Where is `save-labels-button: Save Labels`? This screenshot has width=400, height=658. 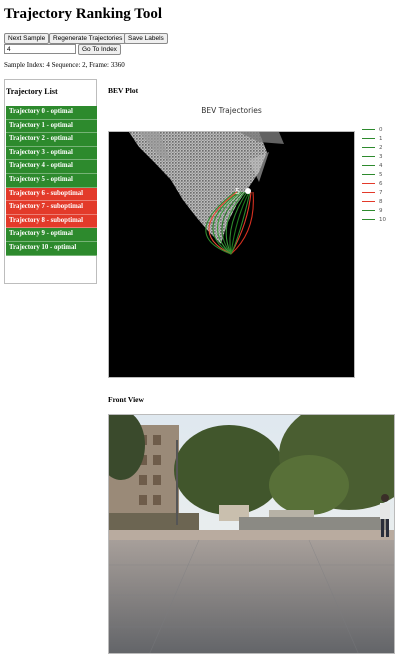
save-labels-button: Save Labels is located at coordinates (146, 38).